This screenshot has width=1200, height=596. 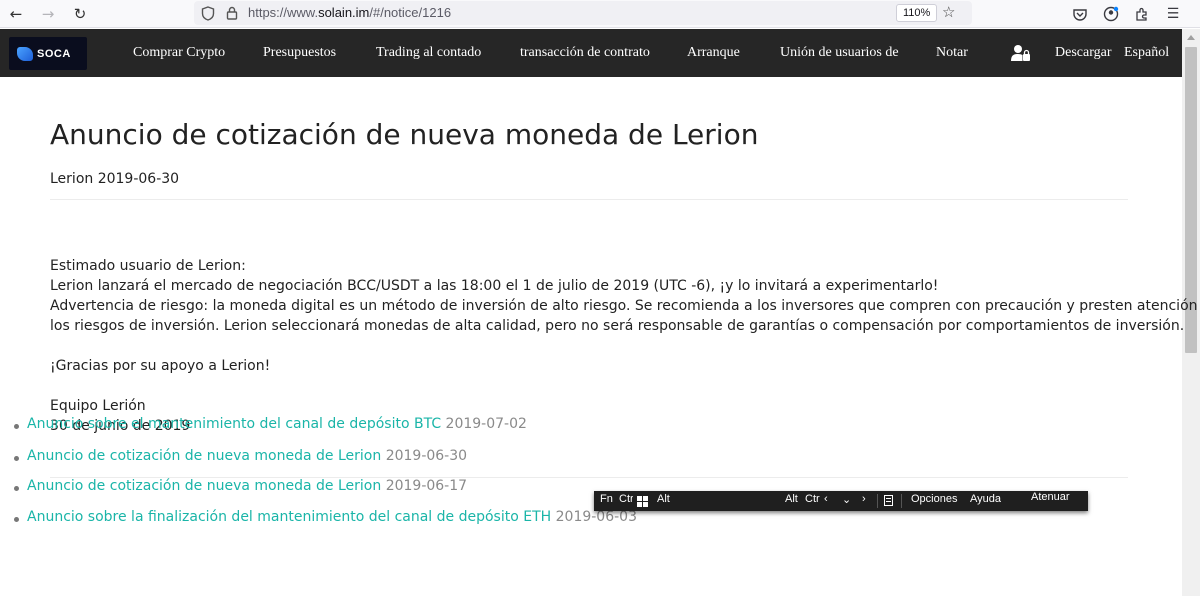 What do you see at coordinates (54, 53) in the screenshot?
I see `logo-text: SOCA` at bounding box center [54, 53].